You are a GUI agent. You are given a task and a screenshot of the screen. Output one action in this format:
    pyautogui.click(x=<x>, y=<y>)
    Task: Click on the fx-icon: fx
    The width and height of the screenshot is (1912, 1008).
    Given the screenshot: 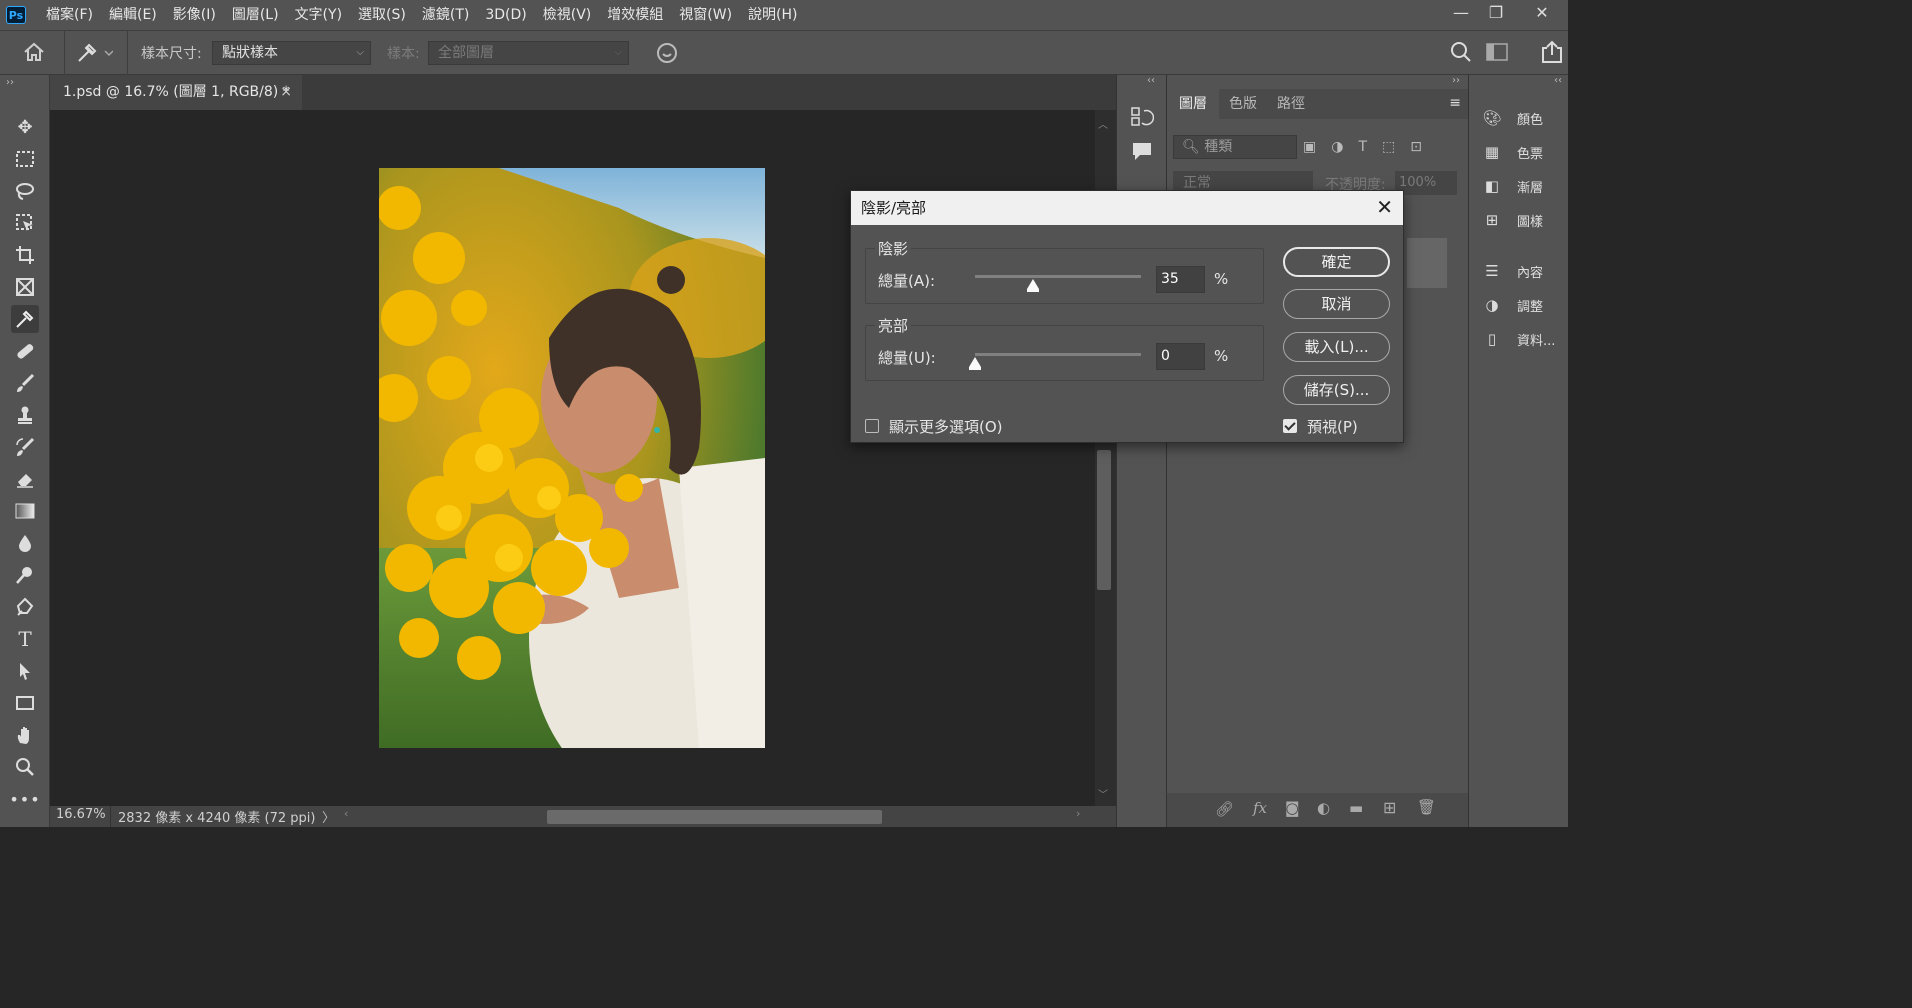 What is the action you would take?
    pyautogui.click(x=1260, y=808)
    